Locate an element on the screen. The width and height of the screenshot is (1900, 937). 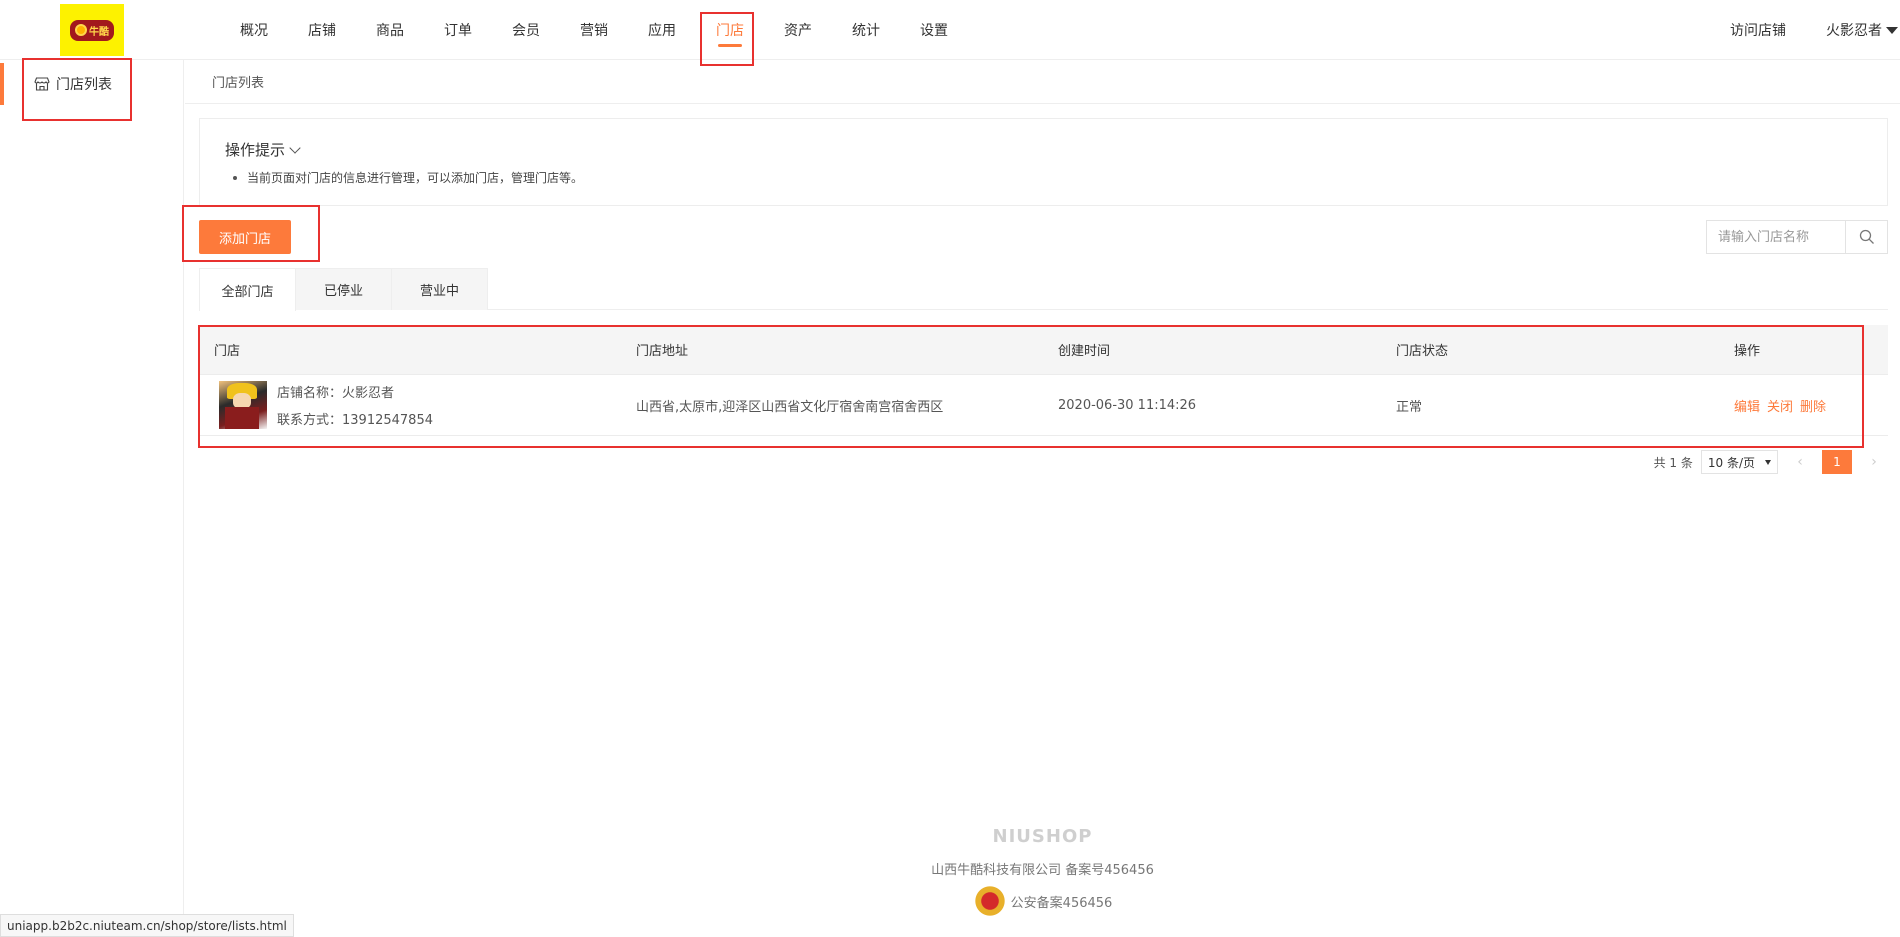
cell-created: 2020-06-30 11:14:26 is located at coordinates (1127, 405).